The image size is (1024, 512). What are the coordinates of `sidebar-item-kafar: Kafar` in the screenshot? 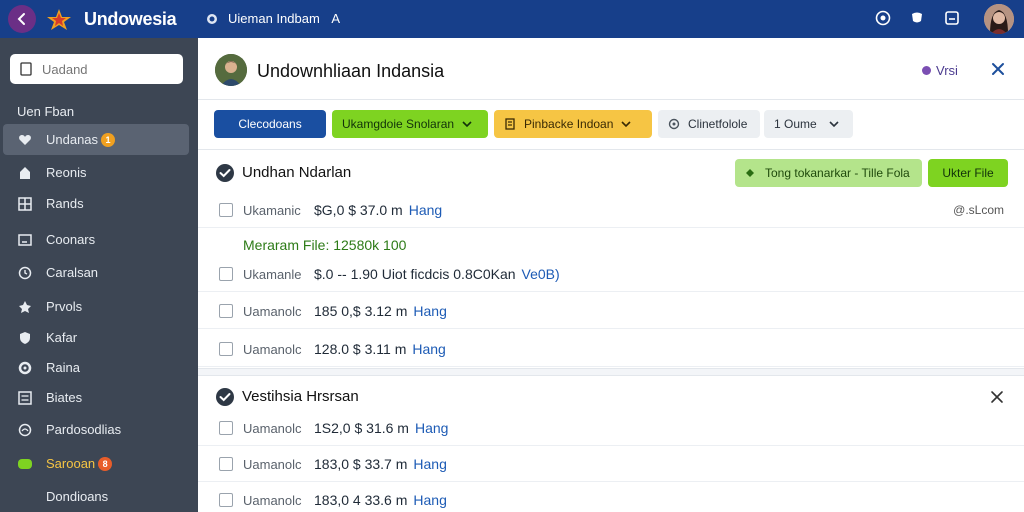 It's located at (96, 337).